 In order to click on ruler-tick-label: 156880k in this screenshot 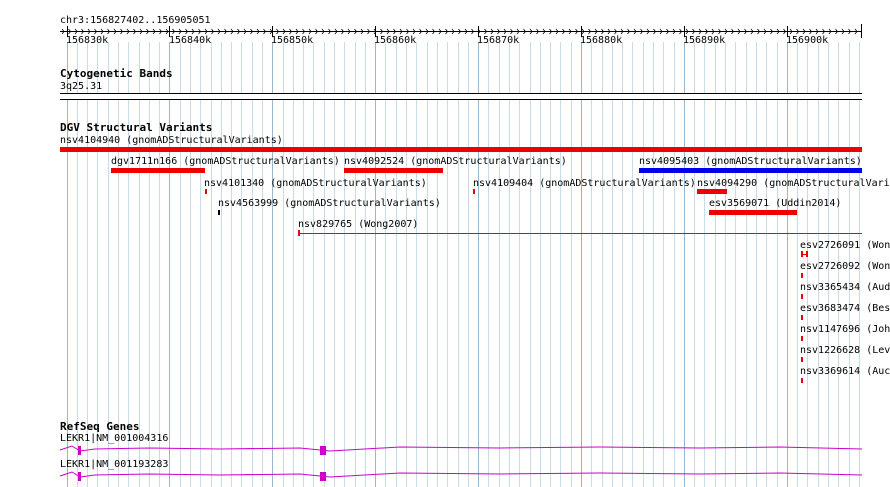, I will do `click(601, 40)`.